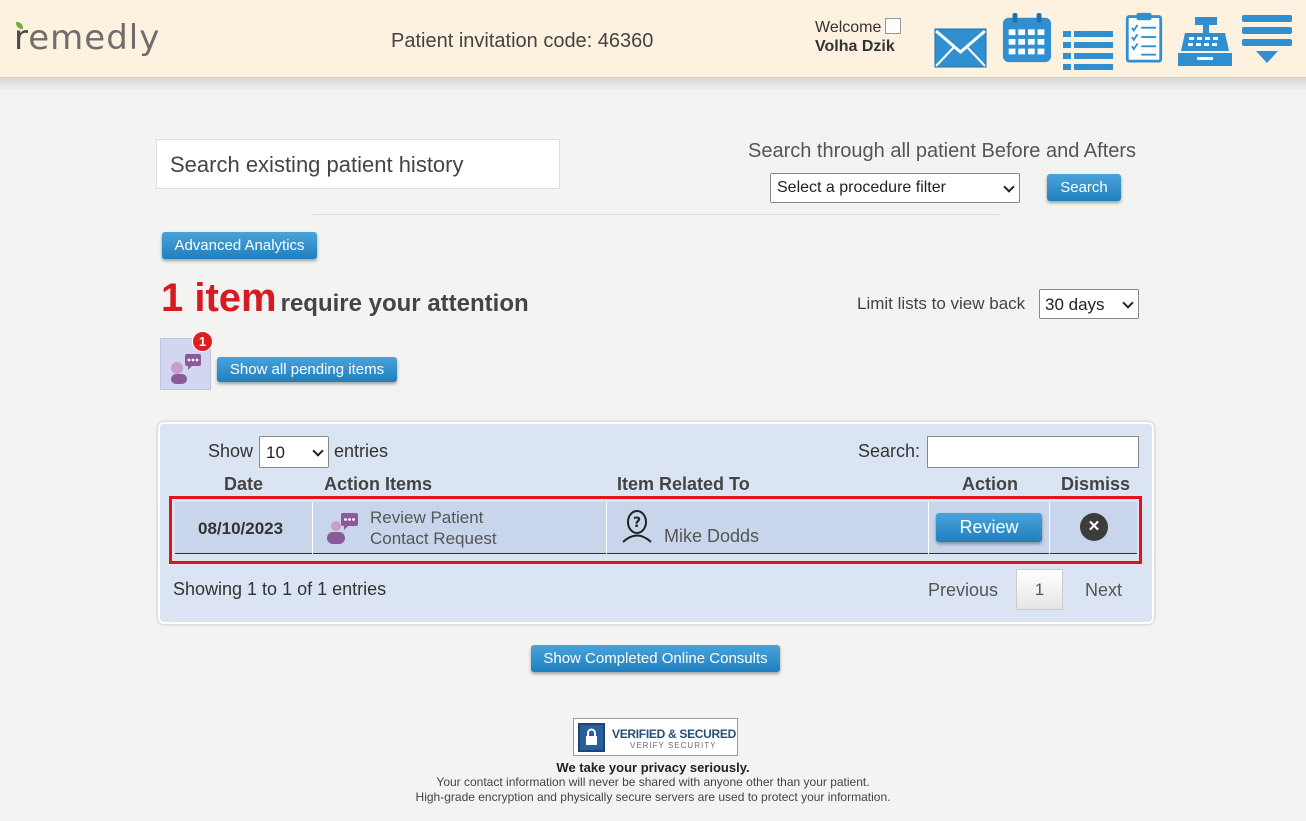  I want to click on limit-view-label: Limit lists to view back, so click(941, 303).